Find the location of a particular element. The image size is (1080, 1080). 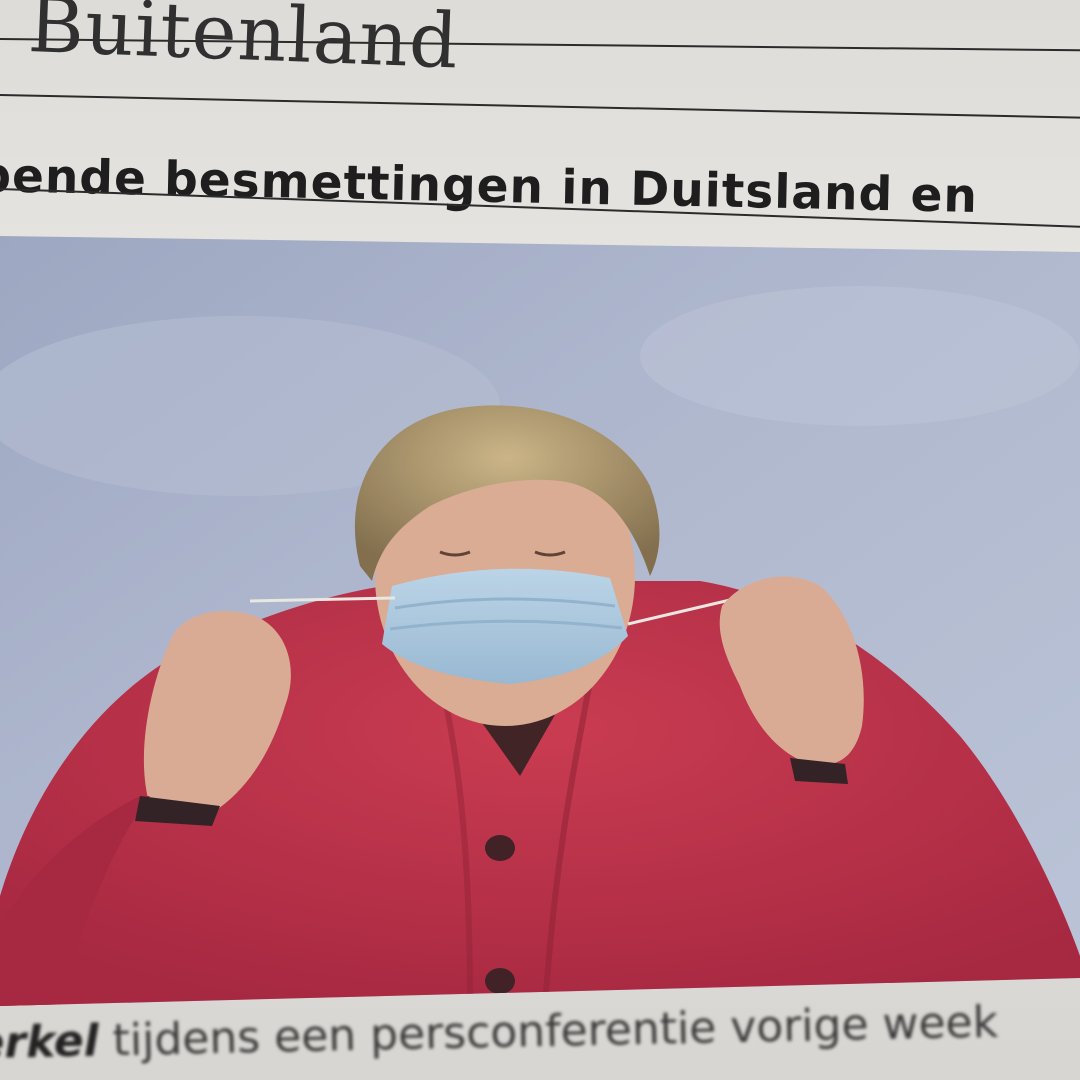

caption-text: tijdens een persconferentie vorige week is located at coordinates (555, 1031).